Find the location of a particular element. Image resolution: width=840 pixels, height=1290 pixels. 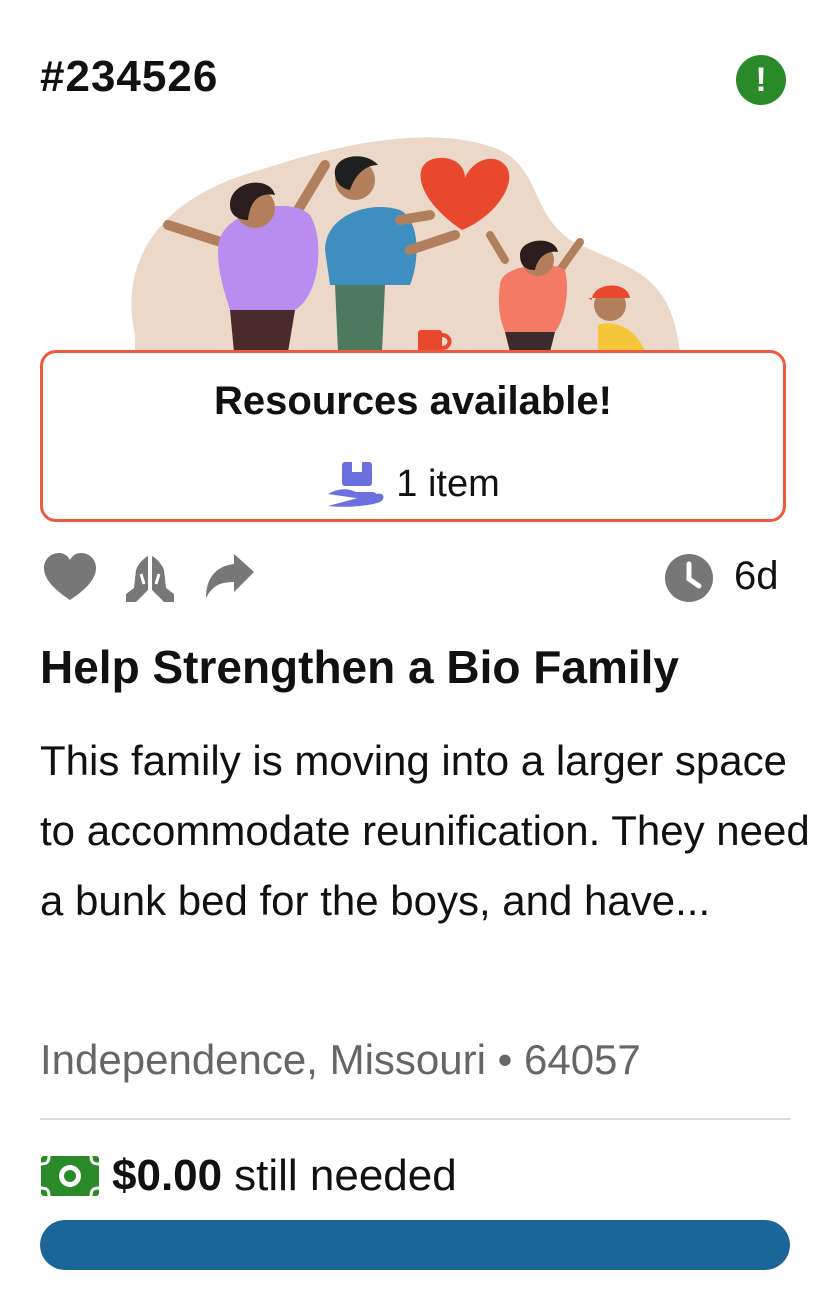

resources-items: 1 item is located at coordinates (413, 484).